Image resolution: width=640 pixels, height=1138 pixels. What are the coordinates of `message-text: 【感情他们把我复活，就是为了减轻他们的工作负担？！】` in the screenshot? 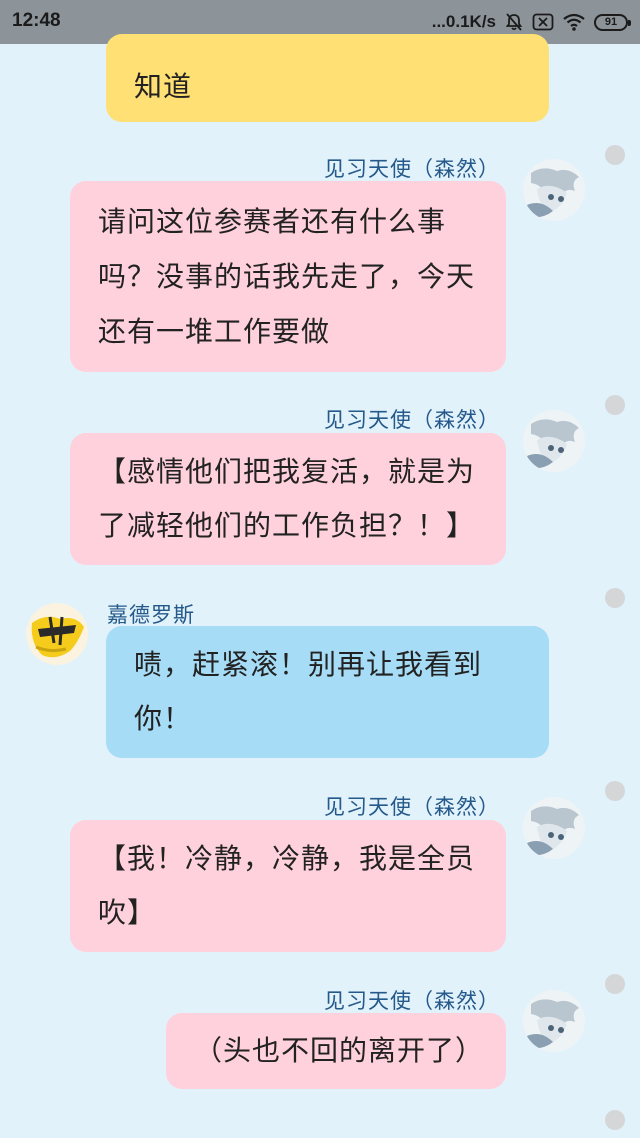 It's located at (287, 498).